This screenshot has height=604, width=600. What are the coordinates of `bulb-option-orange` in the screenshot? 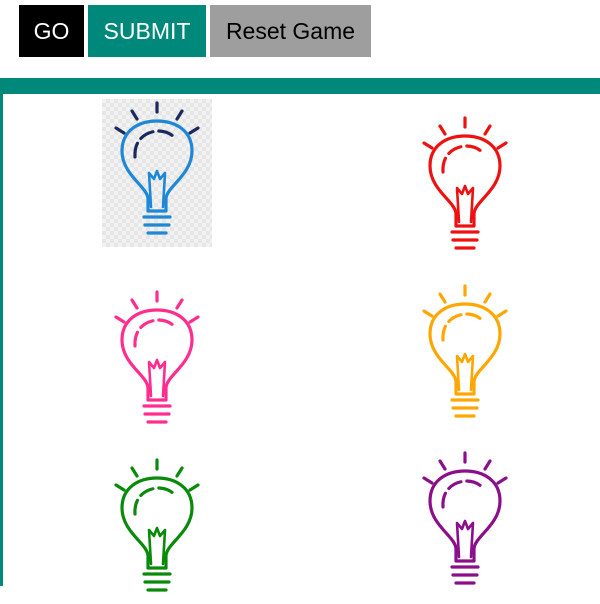 It's located at (465, 356).